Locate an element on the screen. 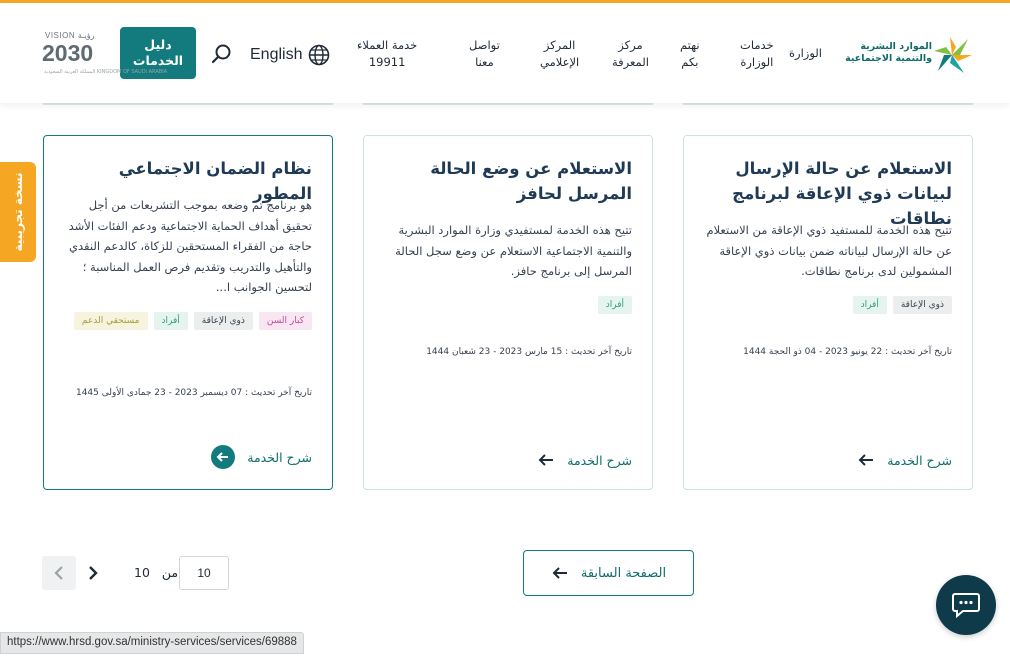 Image resolution: width=1010 pixels, height=657 pixels. language-switch: English is located at coordinates (290, 55).